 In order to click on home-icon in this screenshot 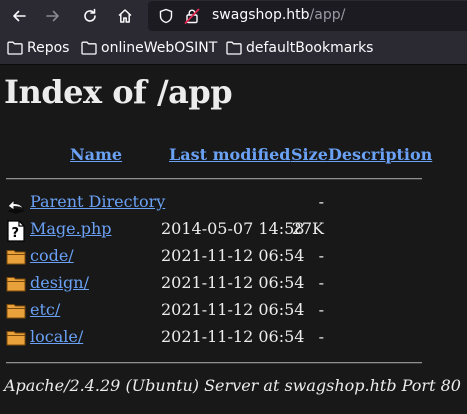, I will do `click(125, 16)`.